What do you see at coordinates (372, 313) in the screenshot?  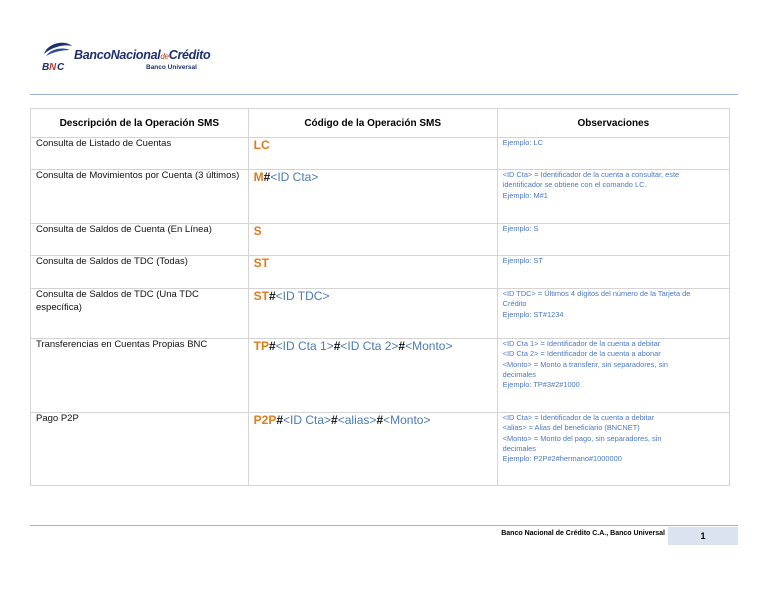 I see `operation-code: ST#<ID TDC>` at bounding box center [372, 313].